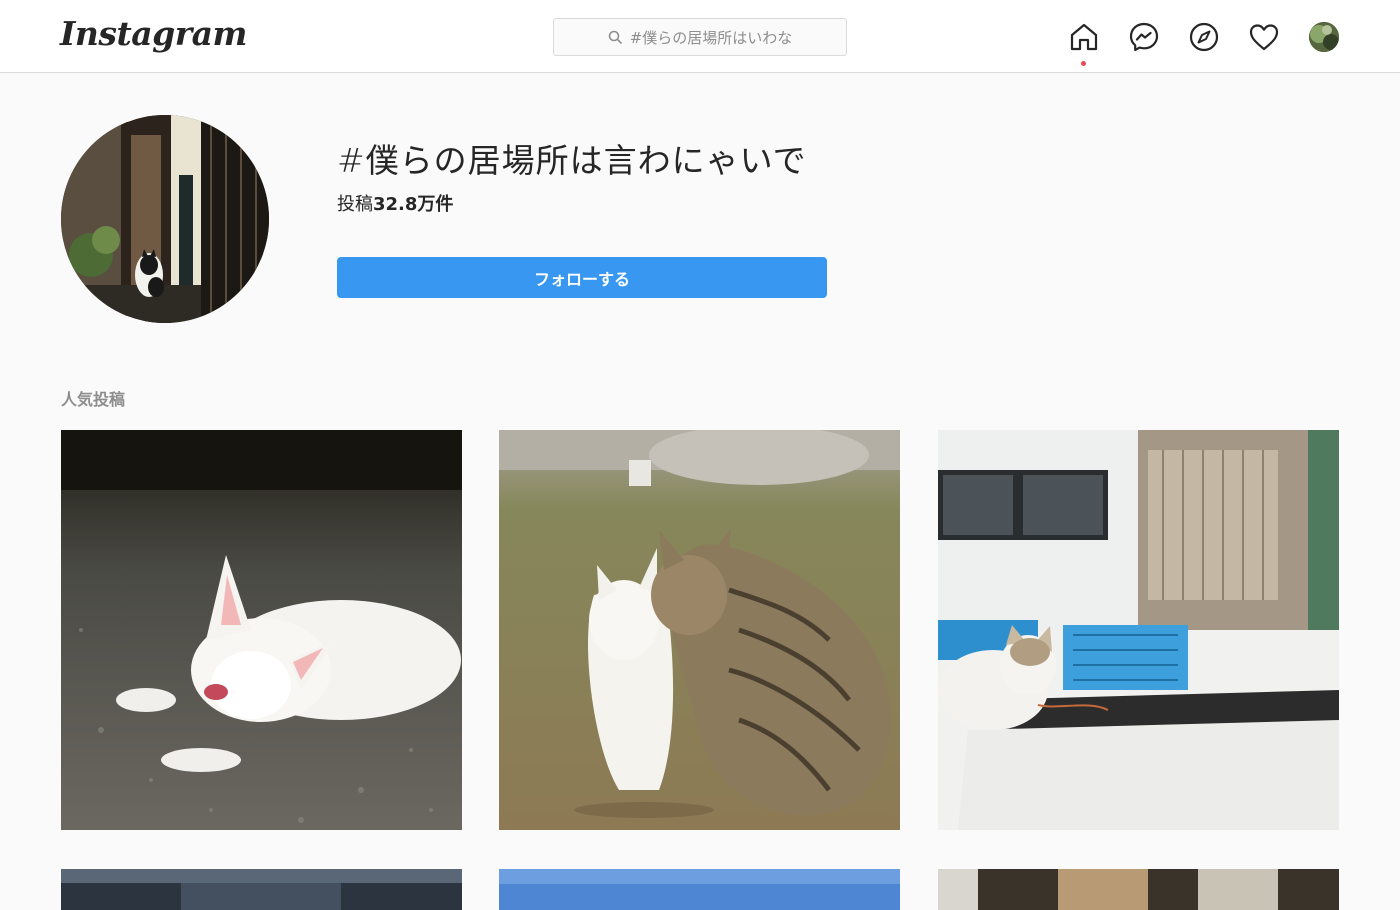 The image size is (1400, 910). I want to click on activity-heart-icon, so click(1264, 37).